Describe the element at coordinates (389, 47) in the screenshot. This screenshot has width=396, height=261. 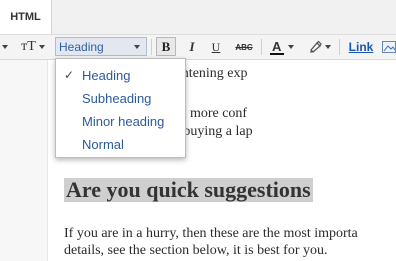
I see `insert-image-icon` at that location.